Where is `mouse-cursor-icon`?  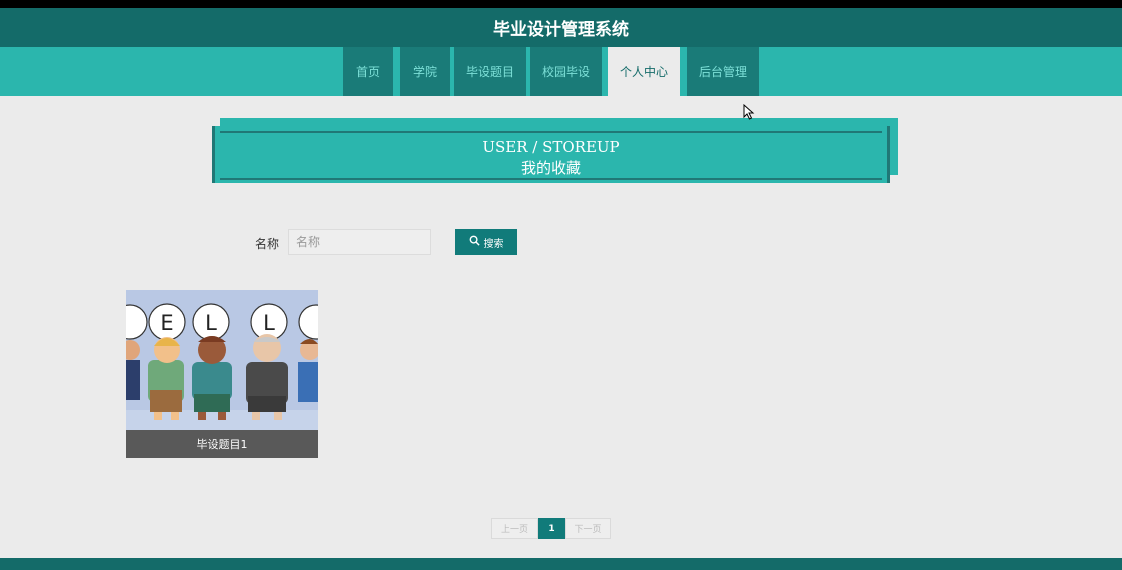 mouse-cursor-icon is located at coordinates (749, 113).